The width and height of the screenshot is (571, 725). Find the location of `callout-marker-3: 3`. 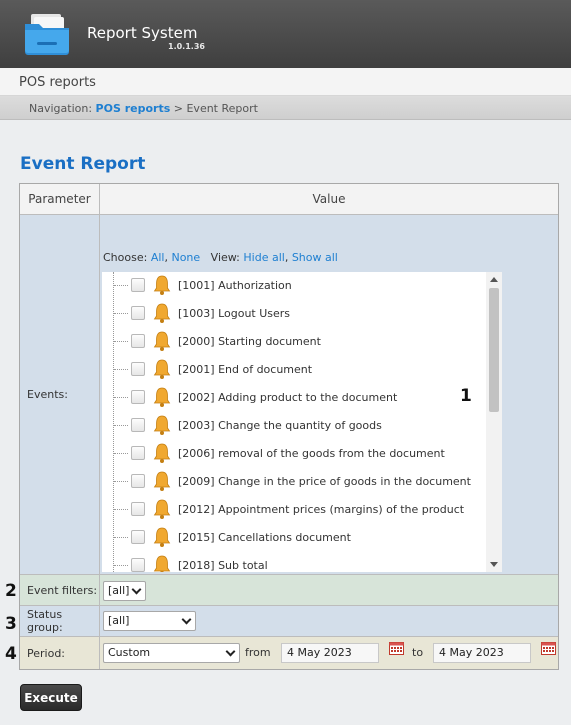

callout-marker-3: 3 is located at coordinates (11, 624).